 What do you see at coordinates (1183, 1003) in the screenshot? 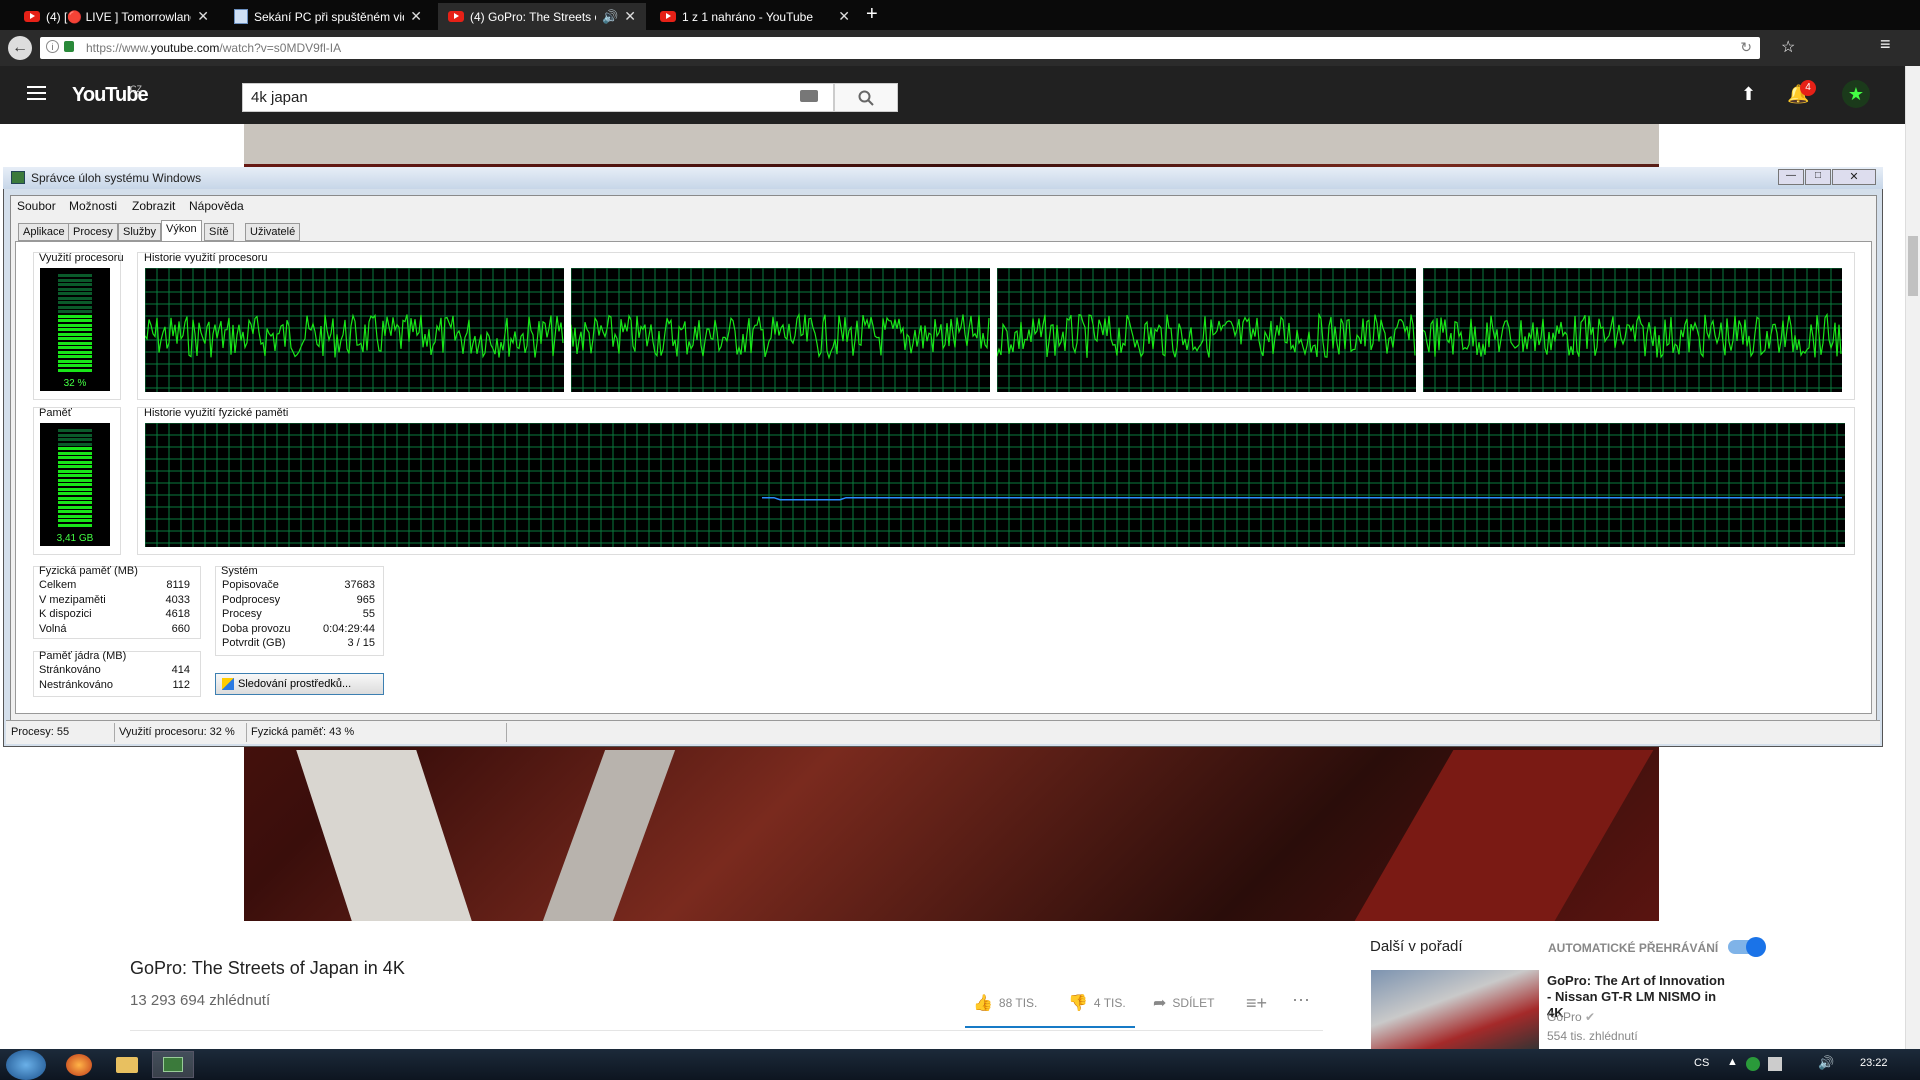
I see `share-button: ➦ SDÍLET` at bounding box center [1183, 1003].